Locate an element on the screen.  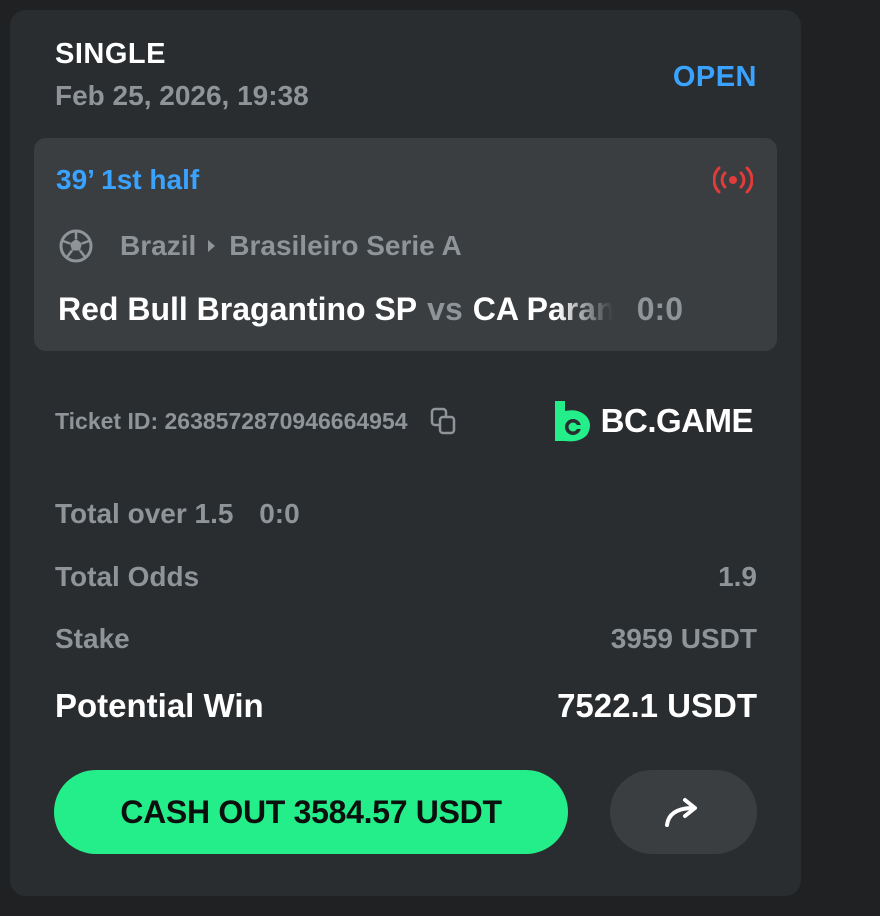
selection-score: 0:0 is located at coordinates (279, 513).